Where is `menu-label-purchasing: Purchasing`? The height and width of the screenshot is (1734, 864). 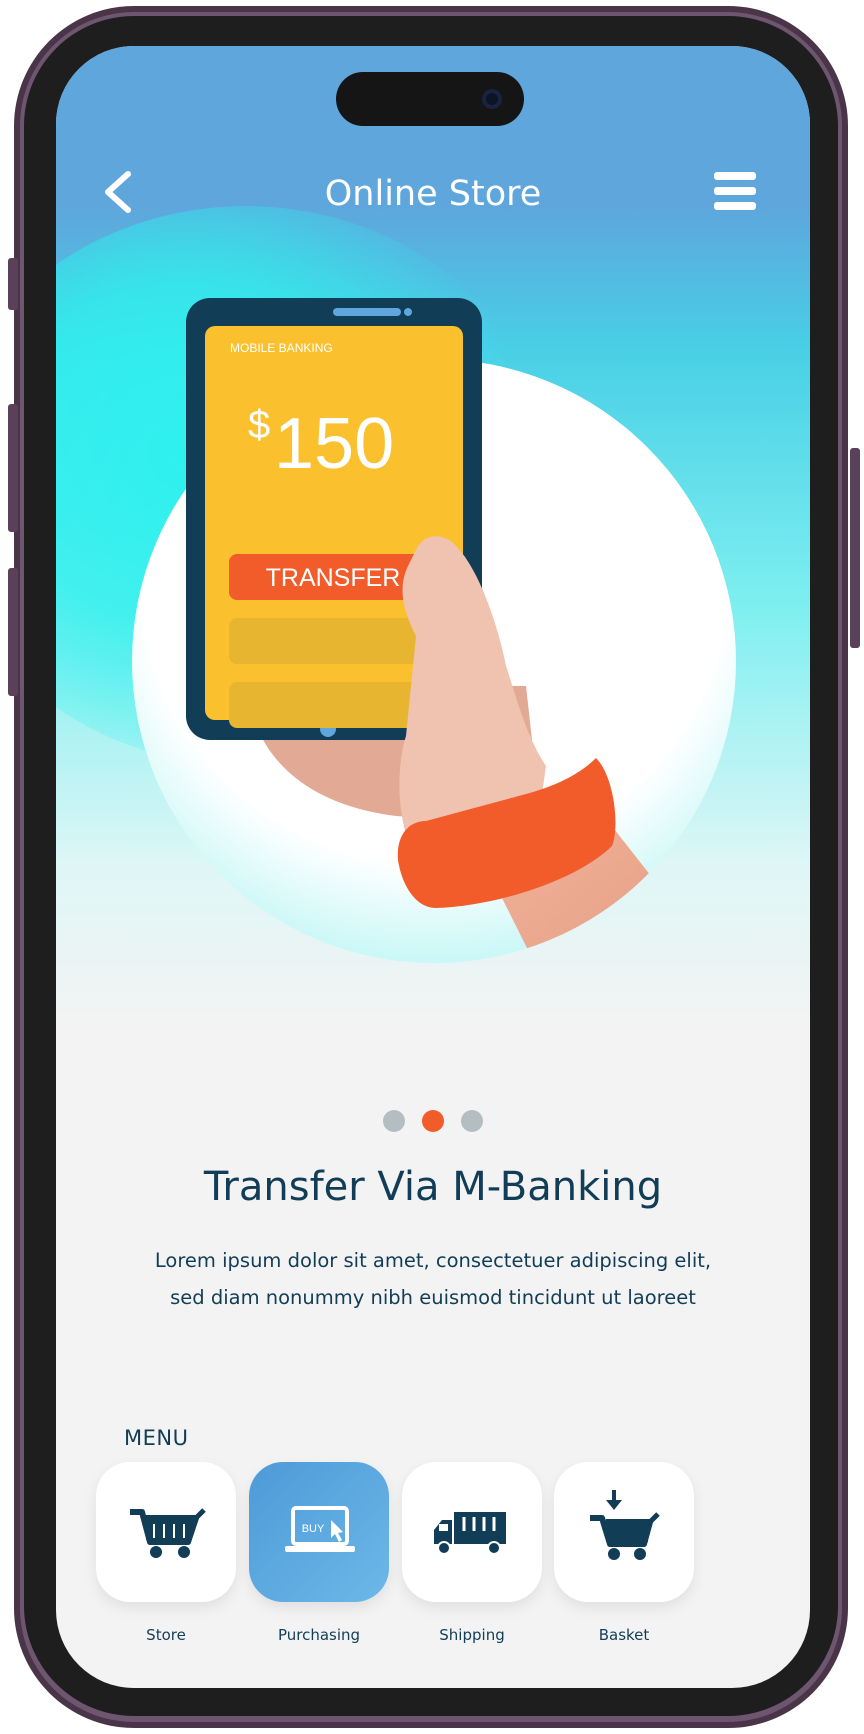
menu-label-purchasing: Purchasing is located at coordinates (319, 1635).